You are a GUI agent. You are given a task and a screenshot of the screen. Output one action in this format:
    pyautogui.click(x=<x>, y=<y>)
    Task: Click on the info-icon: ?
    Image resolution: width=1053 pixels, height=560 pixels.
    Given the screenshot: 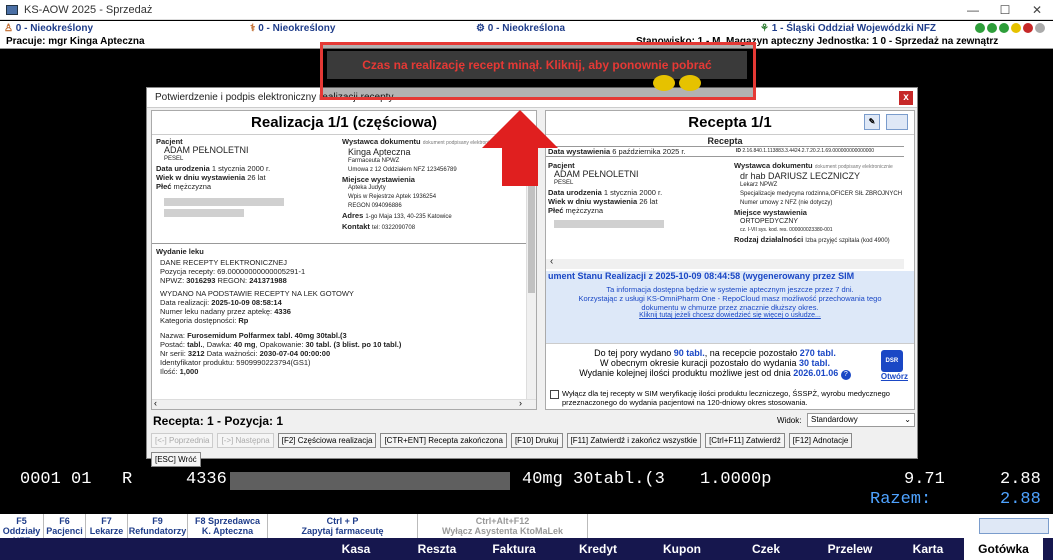 What is the action you would take?
    pyautogui.click(x=845, y=375)
    